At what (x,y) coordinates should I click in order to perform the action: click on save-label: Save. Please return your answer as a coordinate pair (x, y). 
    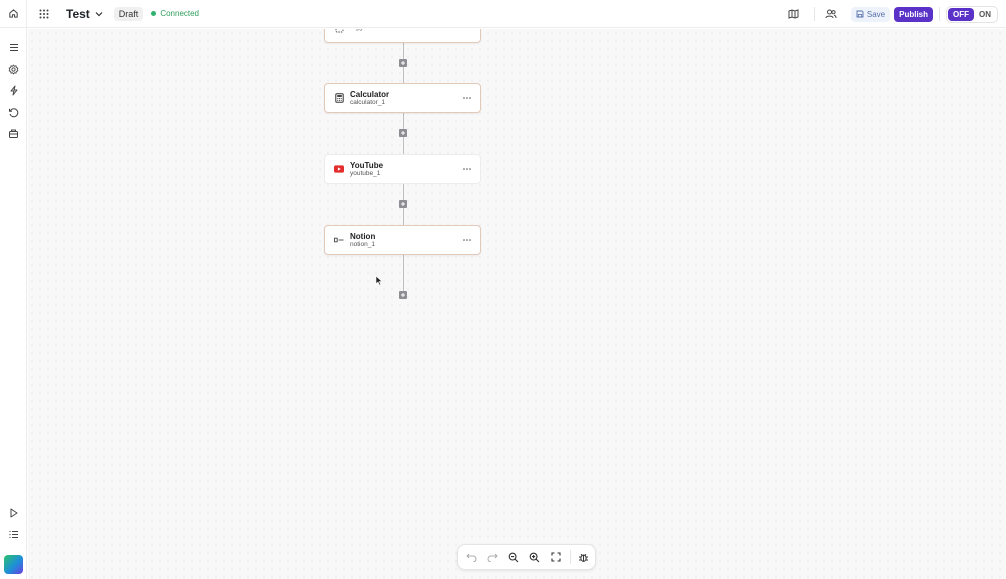
    Looking at the image, I should click on (876, 14).